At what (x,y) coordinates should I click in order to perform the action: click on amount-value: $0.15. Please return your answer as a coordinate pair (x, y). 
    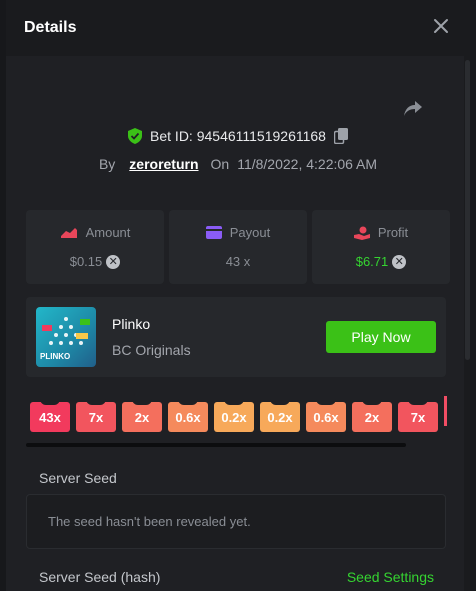
    Looking at the image, I should click on (86, 261).